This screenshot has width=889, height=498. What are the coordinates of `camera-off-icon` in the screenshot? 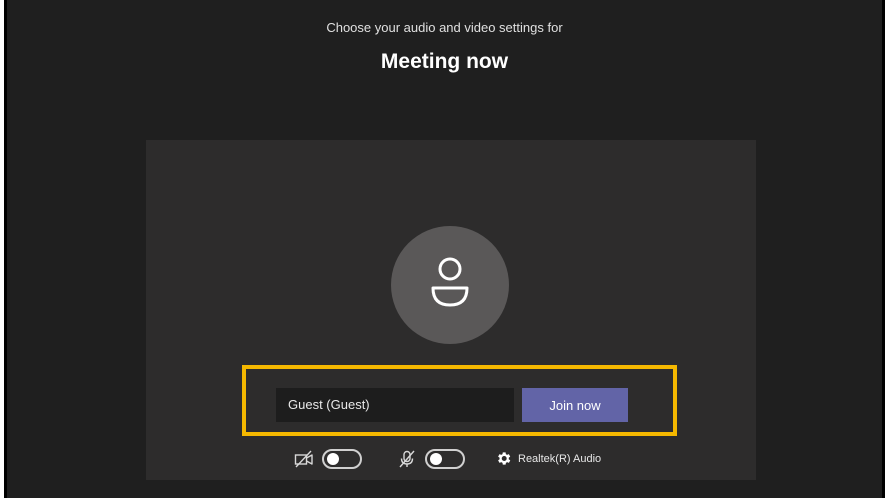 It's located at (303, 459).